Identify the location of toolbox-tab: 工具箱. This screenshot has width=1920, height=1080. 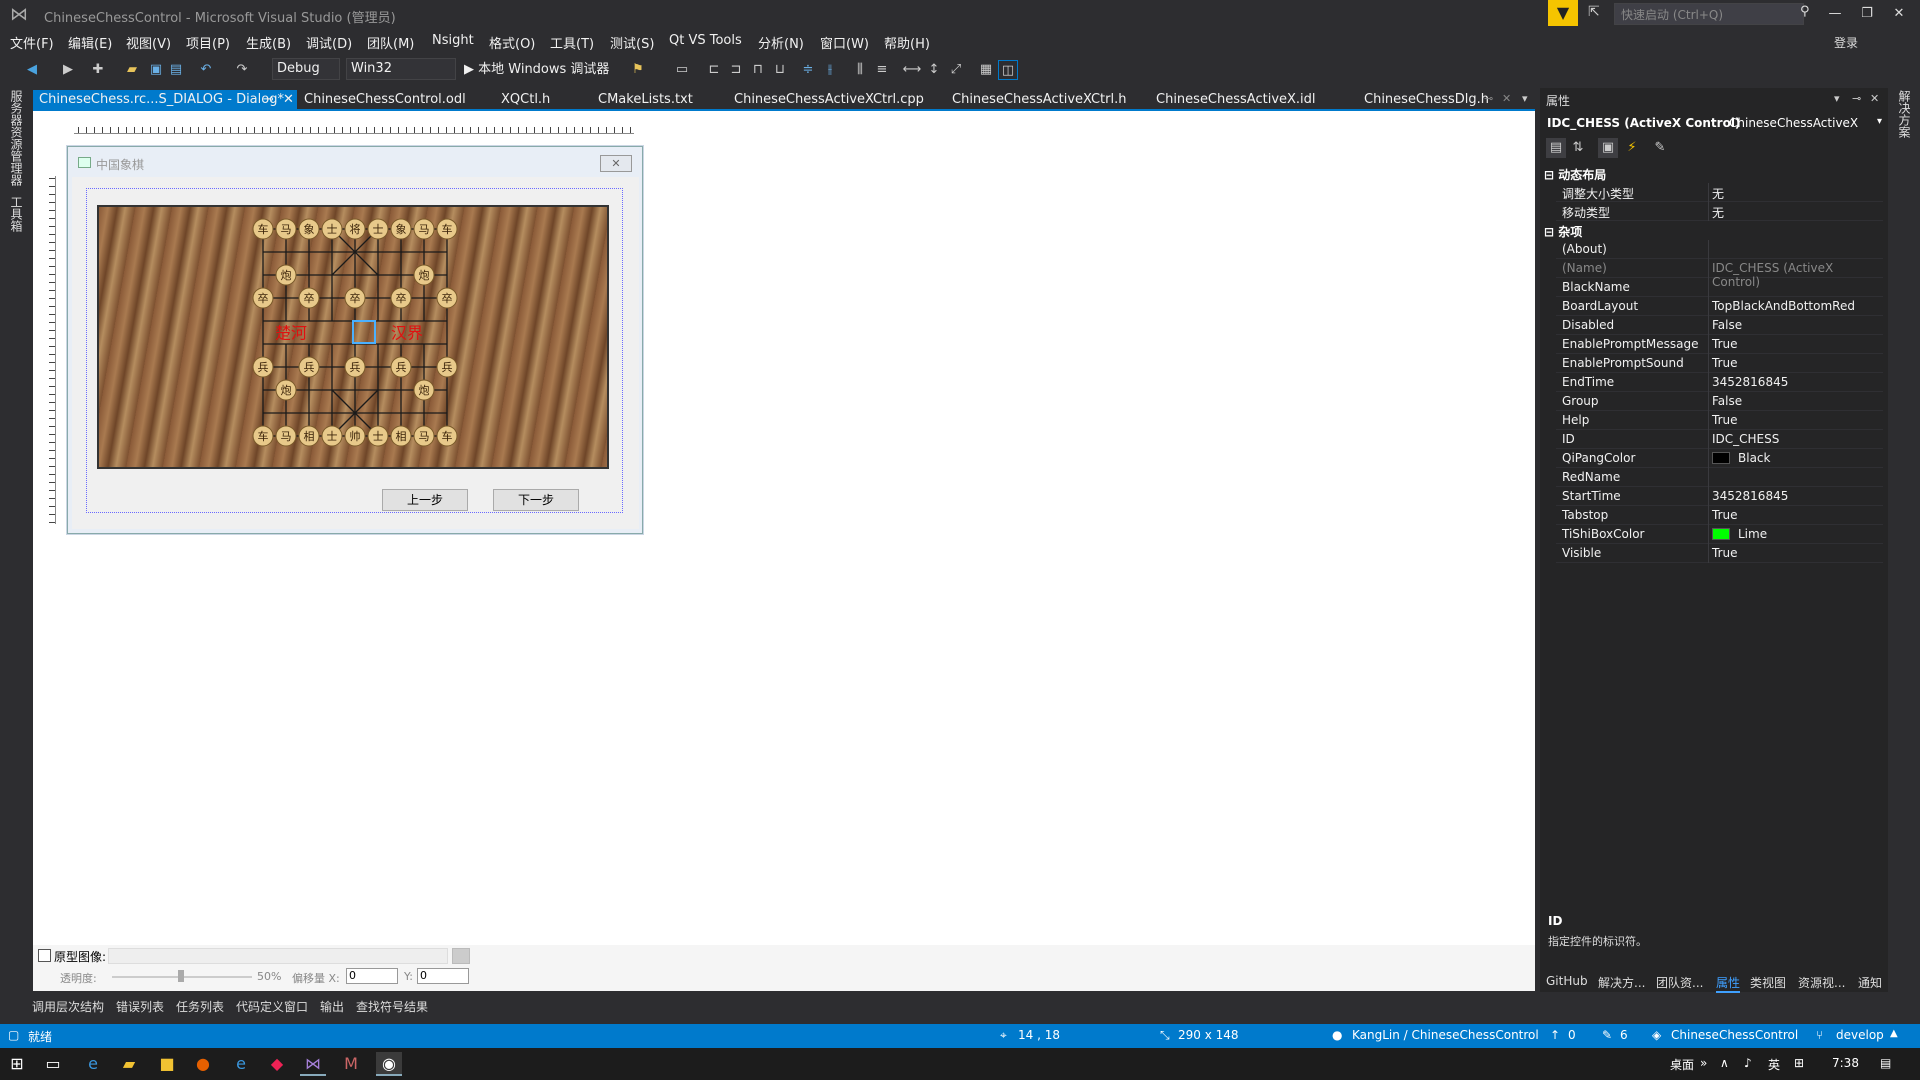
(16, 214).